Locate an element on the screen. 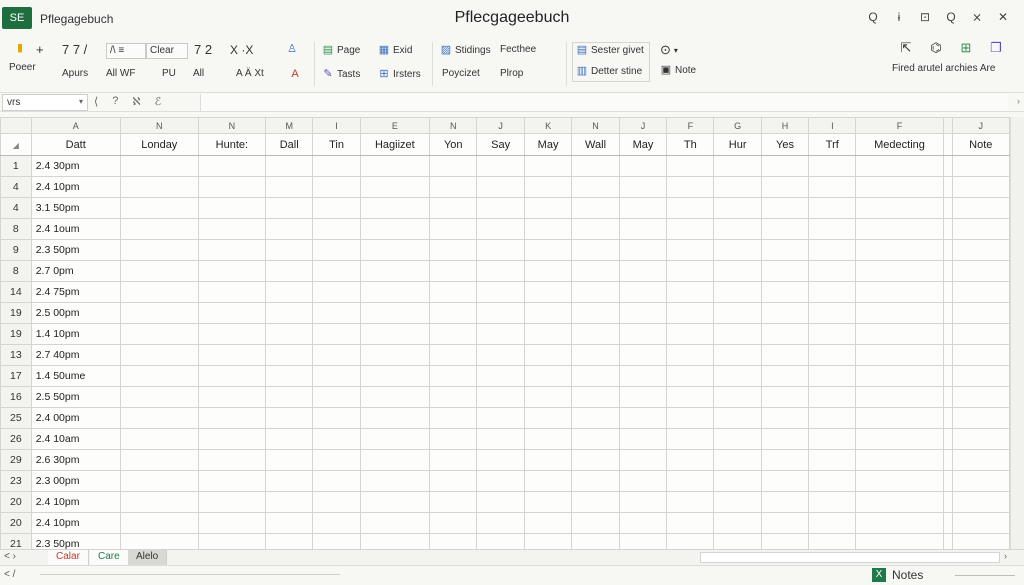  select-all-corner is located at coordinates (16, 125).